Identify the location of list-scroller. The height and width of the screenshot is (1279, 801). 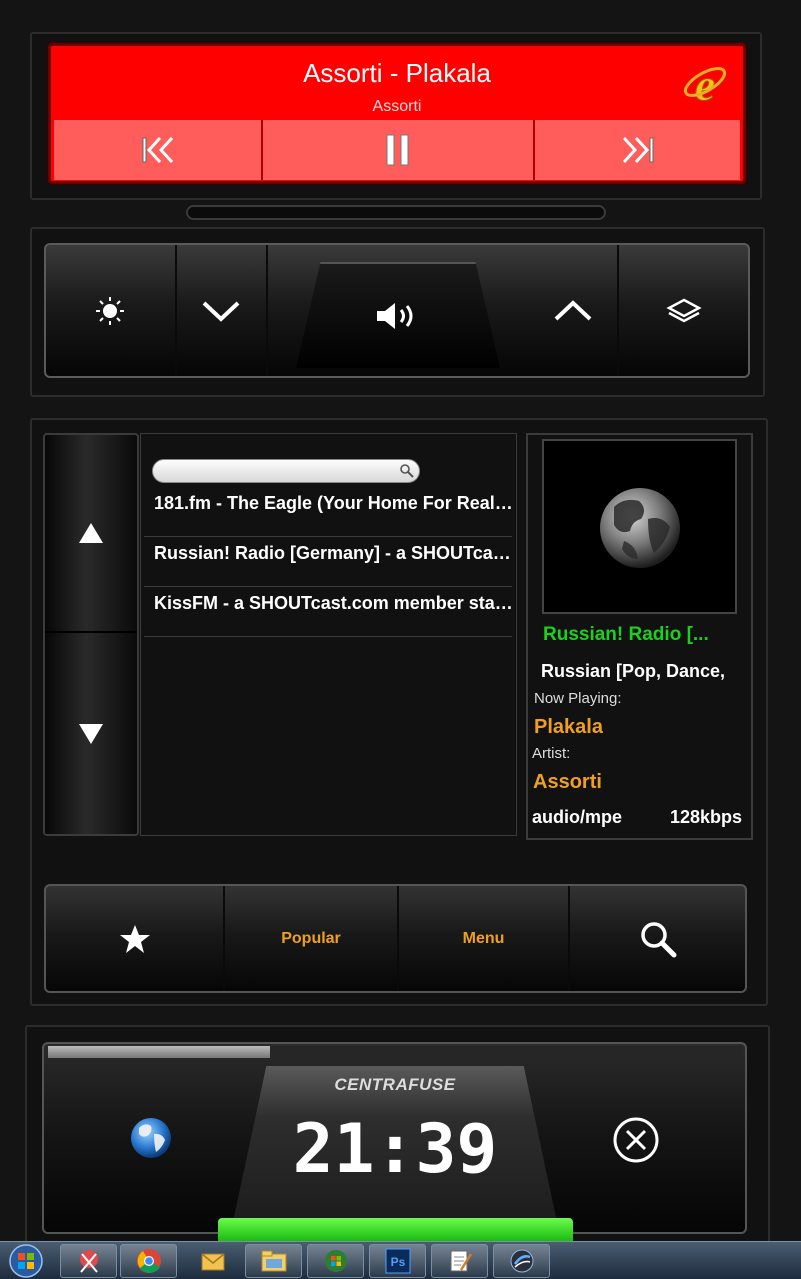
(91, 634).